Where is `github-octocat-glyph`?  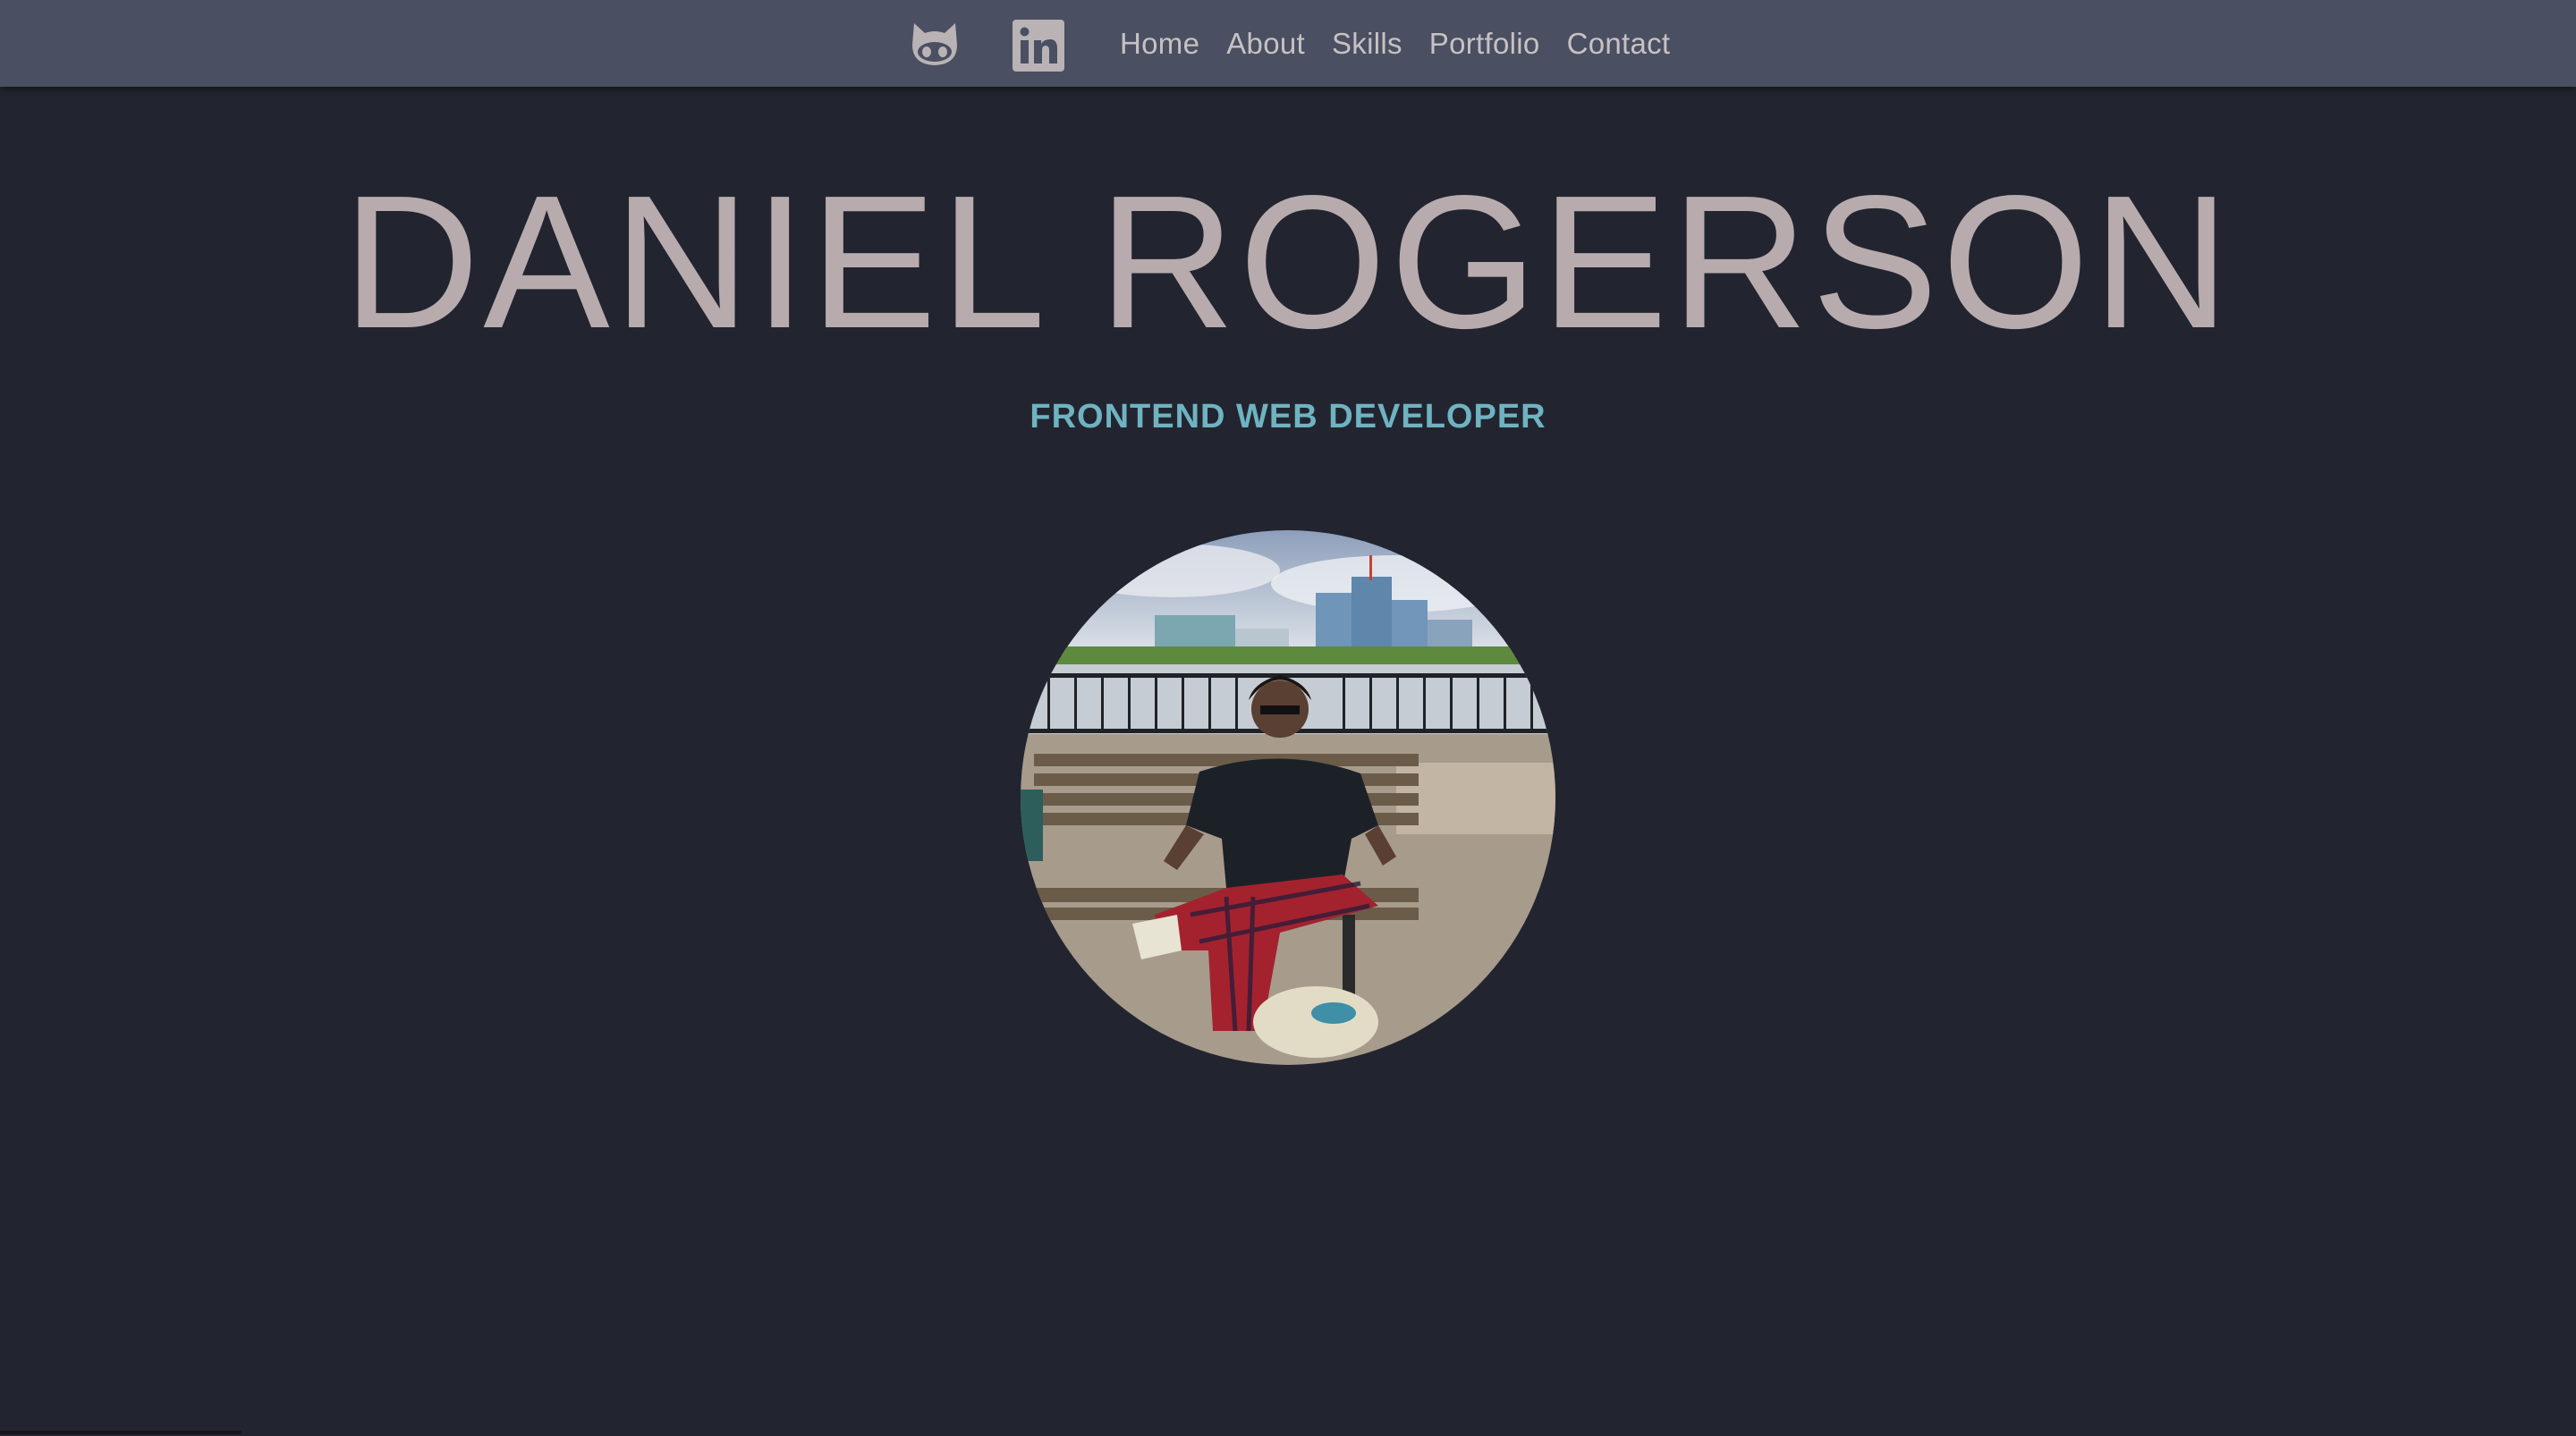
github-octocat-glyph is located at coordinates (934, 44).